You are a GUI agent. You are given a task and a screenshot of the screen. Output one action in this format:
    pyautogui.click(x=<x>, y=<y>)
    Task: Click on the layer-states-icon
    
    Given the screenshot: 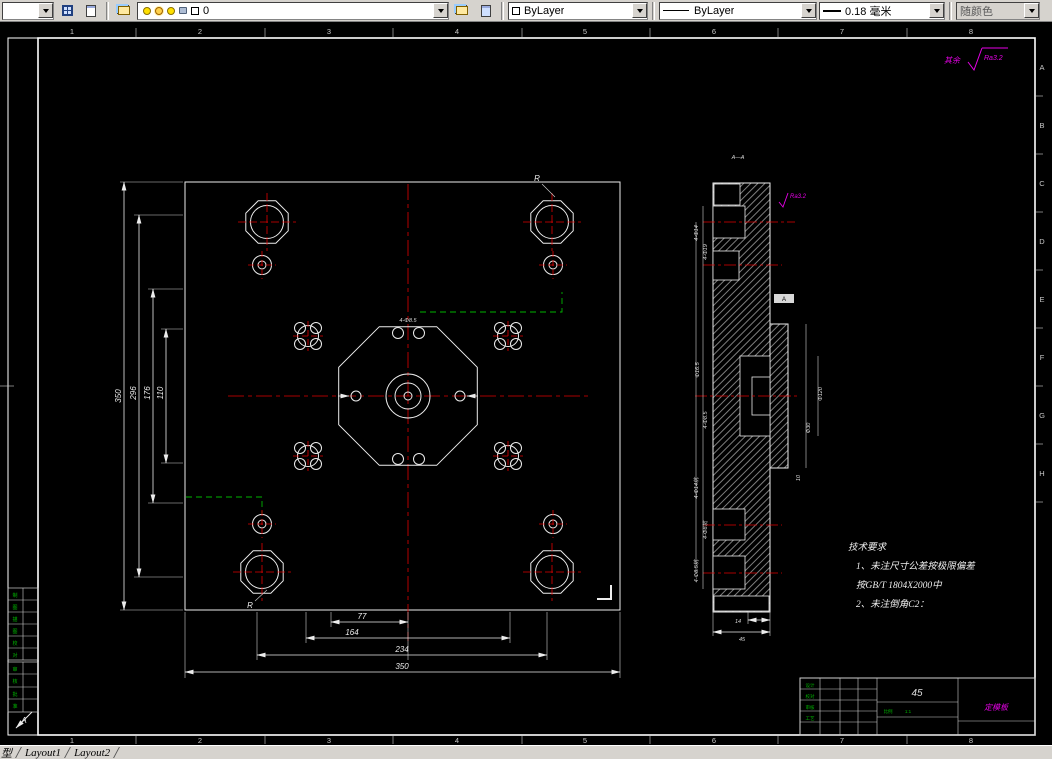 What is the action you would take?
    pyautogui.click(x=91, y=10)
    